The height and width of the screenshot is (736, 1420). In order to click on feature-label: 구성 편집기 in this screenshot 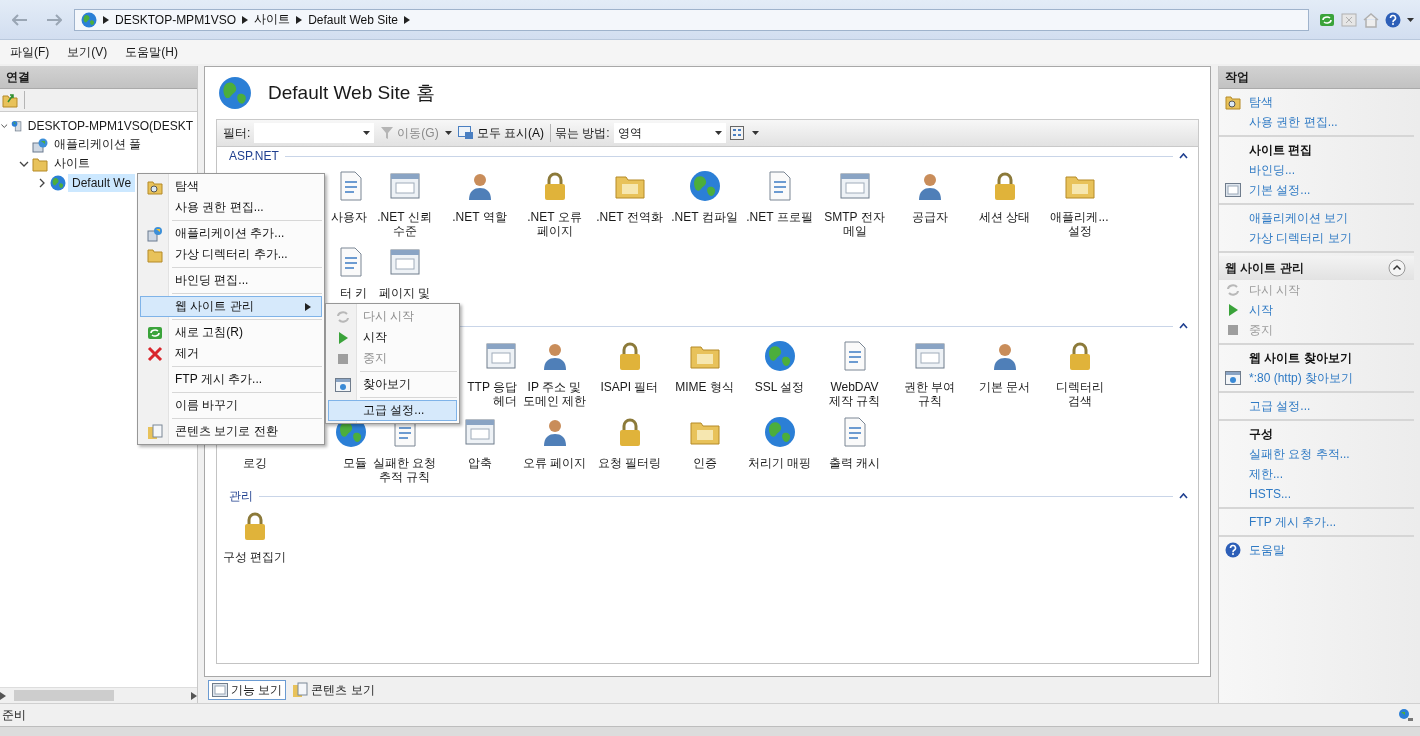, I will do `click(254, 557)`.